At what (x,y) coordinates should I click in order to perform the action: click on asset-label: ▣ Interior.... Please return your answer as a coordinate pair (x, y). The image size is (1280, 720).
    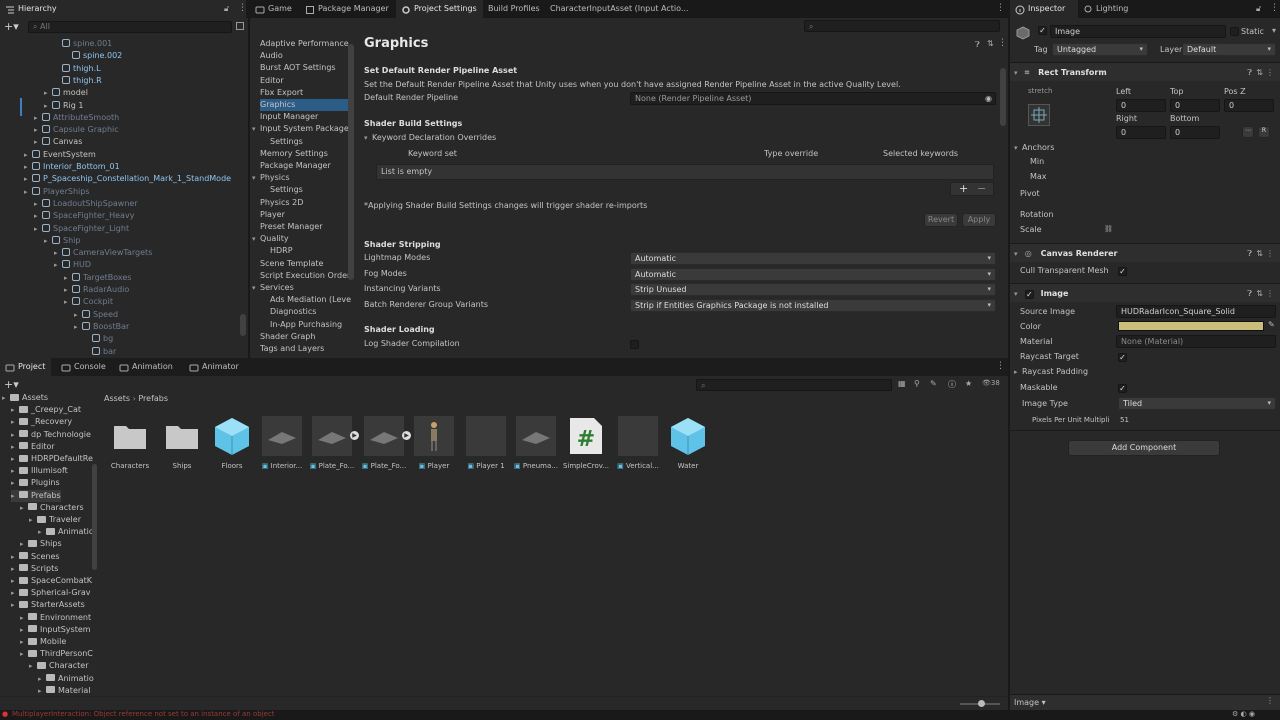
    Looking at the image, I should click on (282, 466).